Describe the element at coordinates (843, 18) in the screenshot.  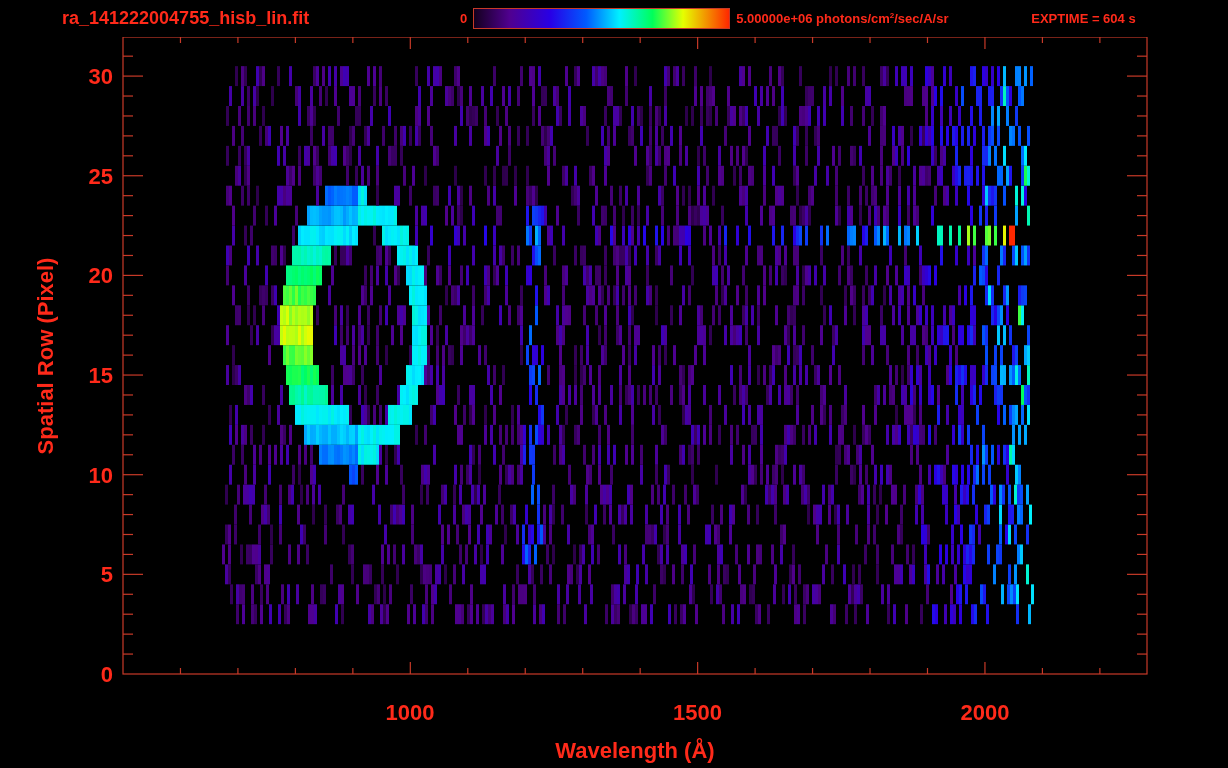
I see `colorbar-max-label: 5.00000e+06 photons/cm$^{2}$/sec/A/sr` at that location.